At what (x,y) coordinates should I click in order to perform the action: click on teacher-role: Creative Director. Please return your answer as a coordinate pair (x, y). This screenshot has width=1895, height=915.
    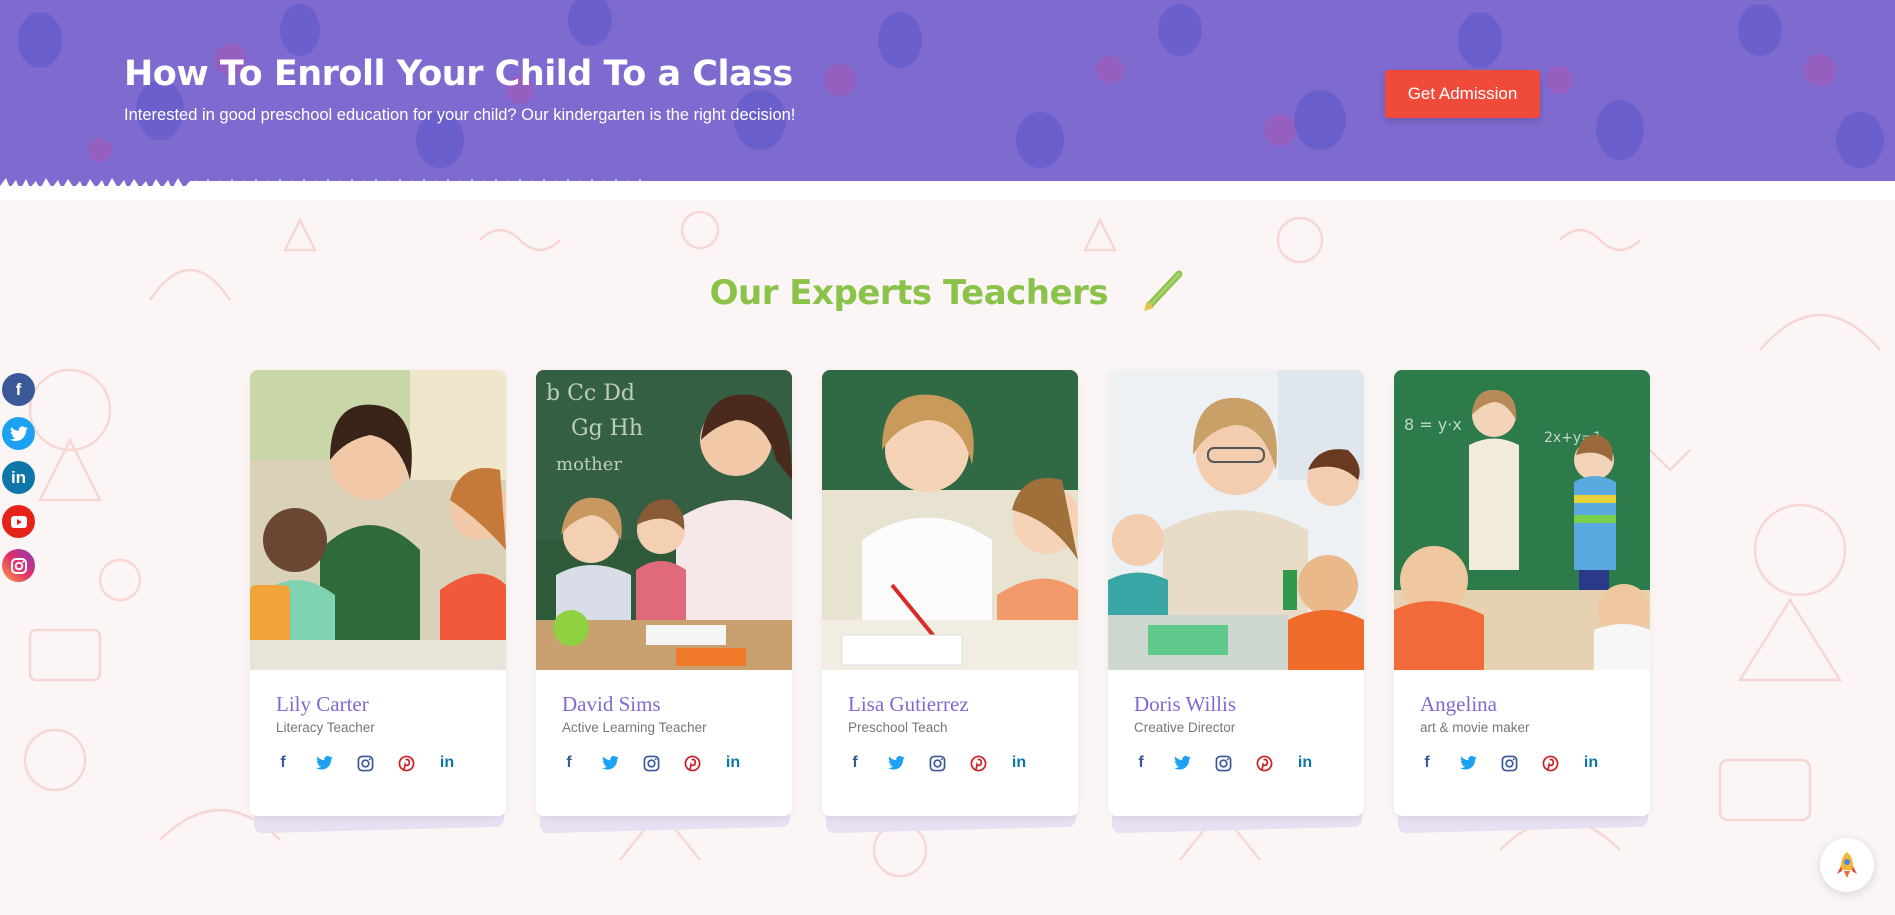
    Looking at the image, I should click on (1185, 727).